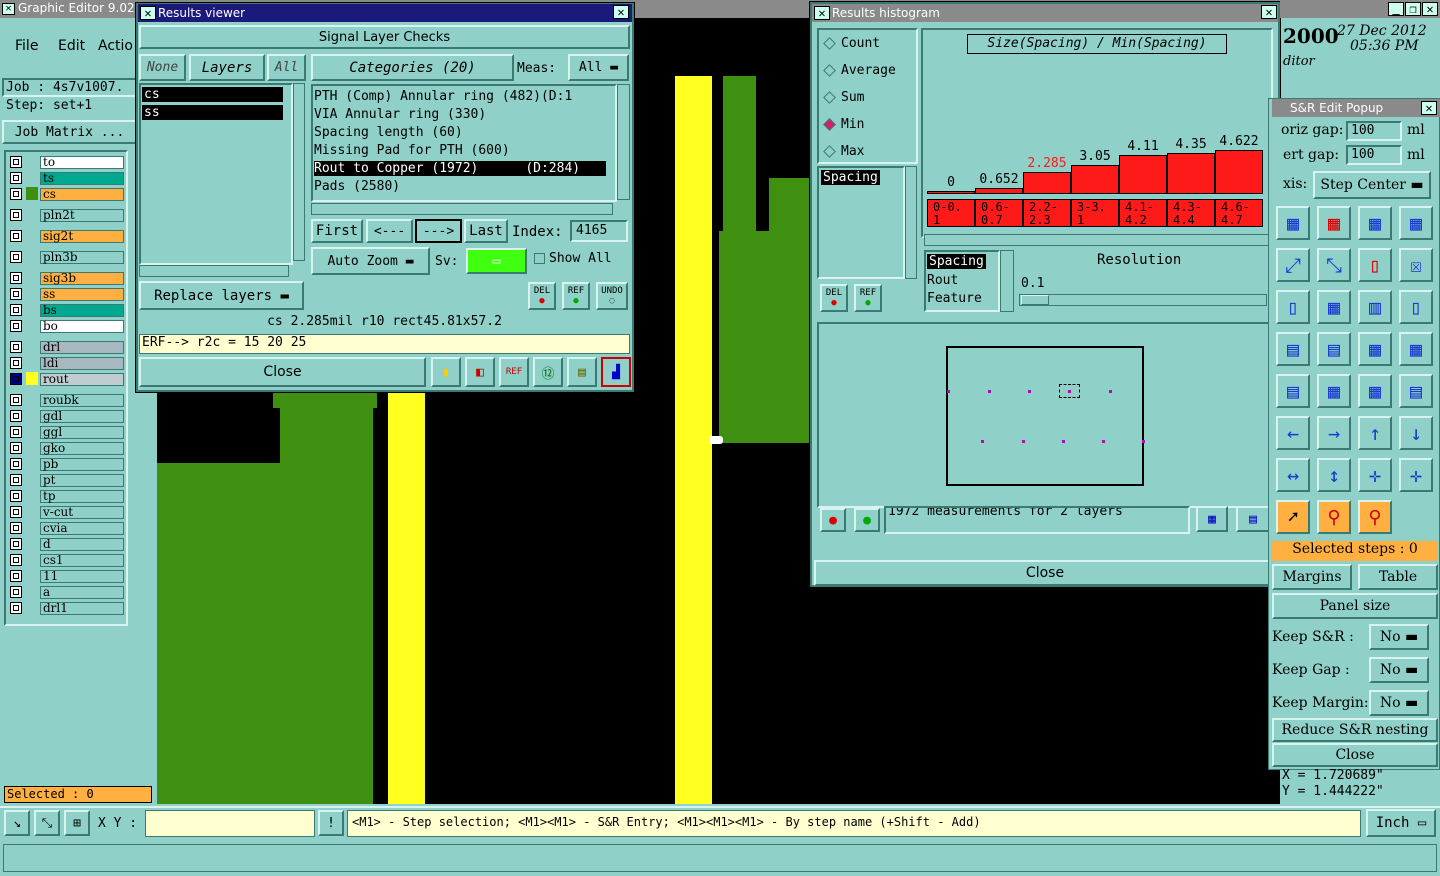  Describe the element at coordinates (612, 296) in the screenshot. I see `rv-undo-button: UNDO ◌` at that location.